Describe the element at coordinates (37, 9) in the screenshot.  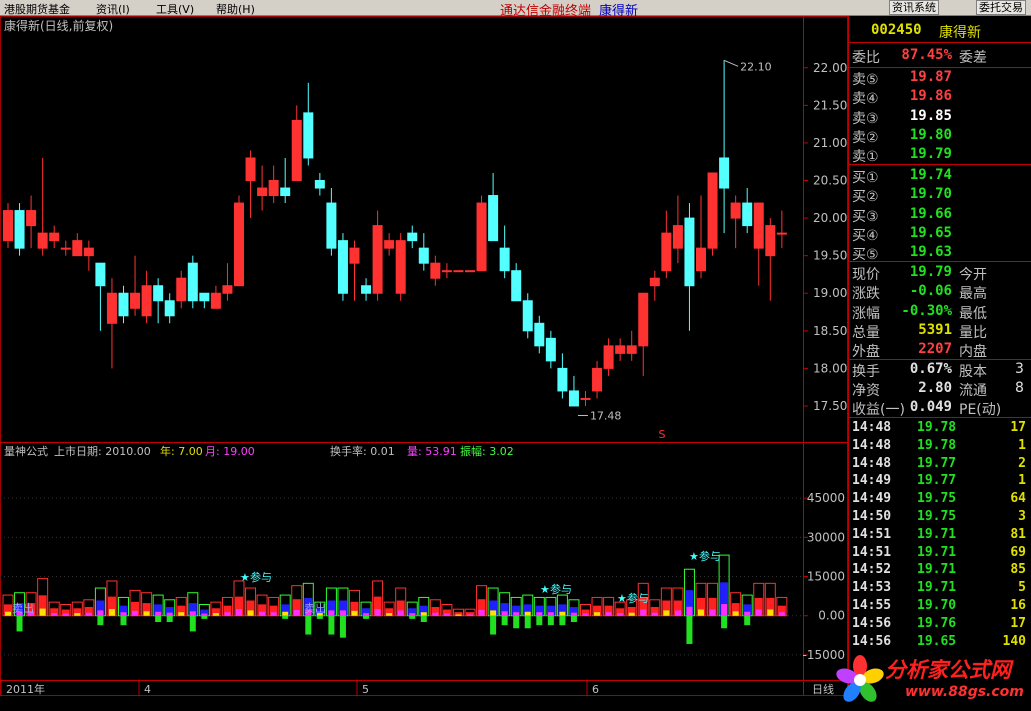
I see `menu-hk-futures: 港股期货基金` at that location.